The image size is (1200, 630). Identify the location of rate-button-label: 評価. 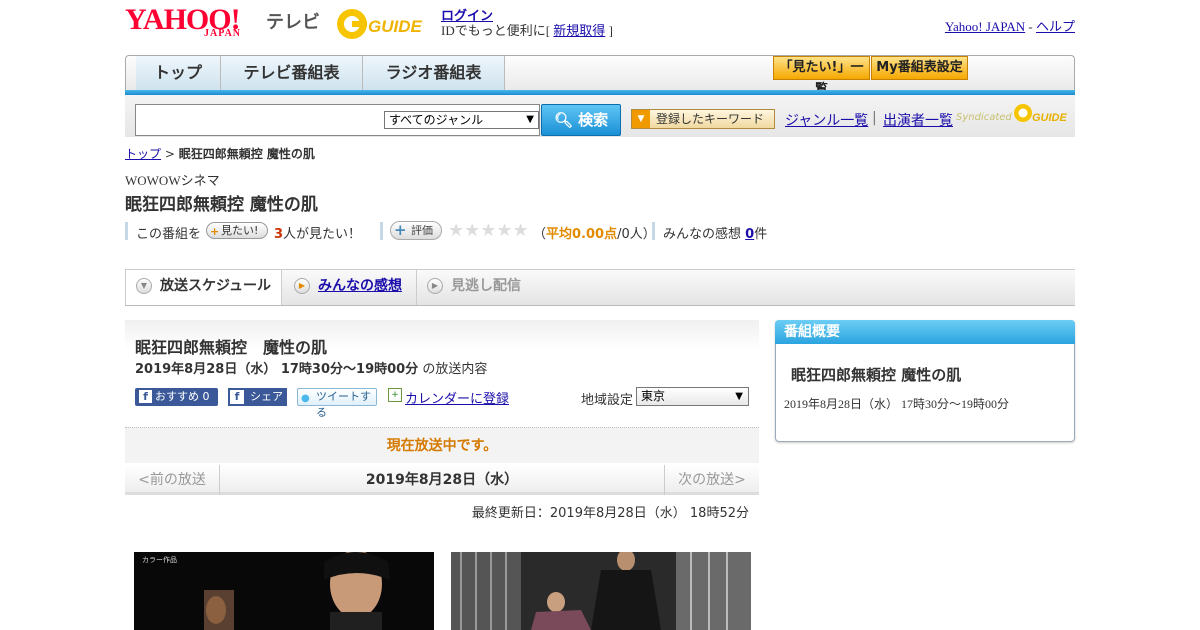
(422, 230).